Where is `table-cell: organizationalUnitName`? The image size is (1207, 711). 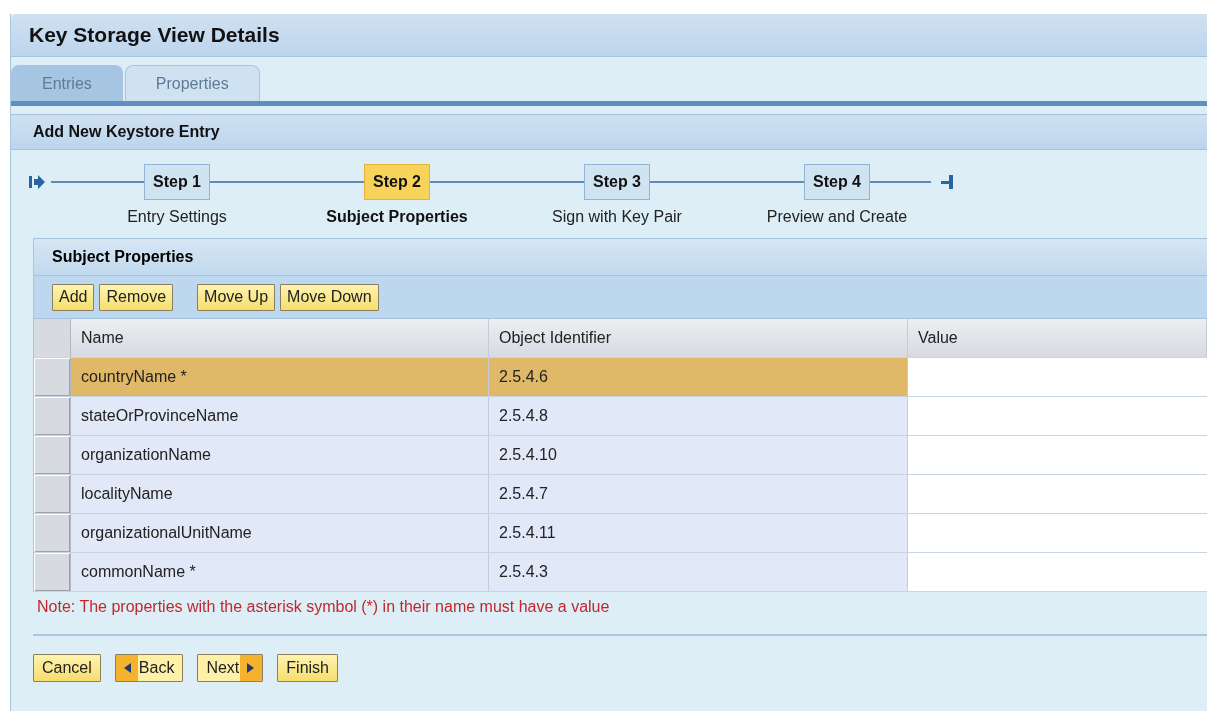
table-cell: organizationalUnitName is located at coordinates (280, 533).